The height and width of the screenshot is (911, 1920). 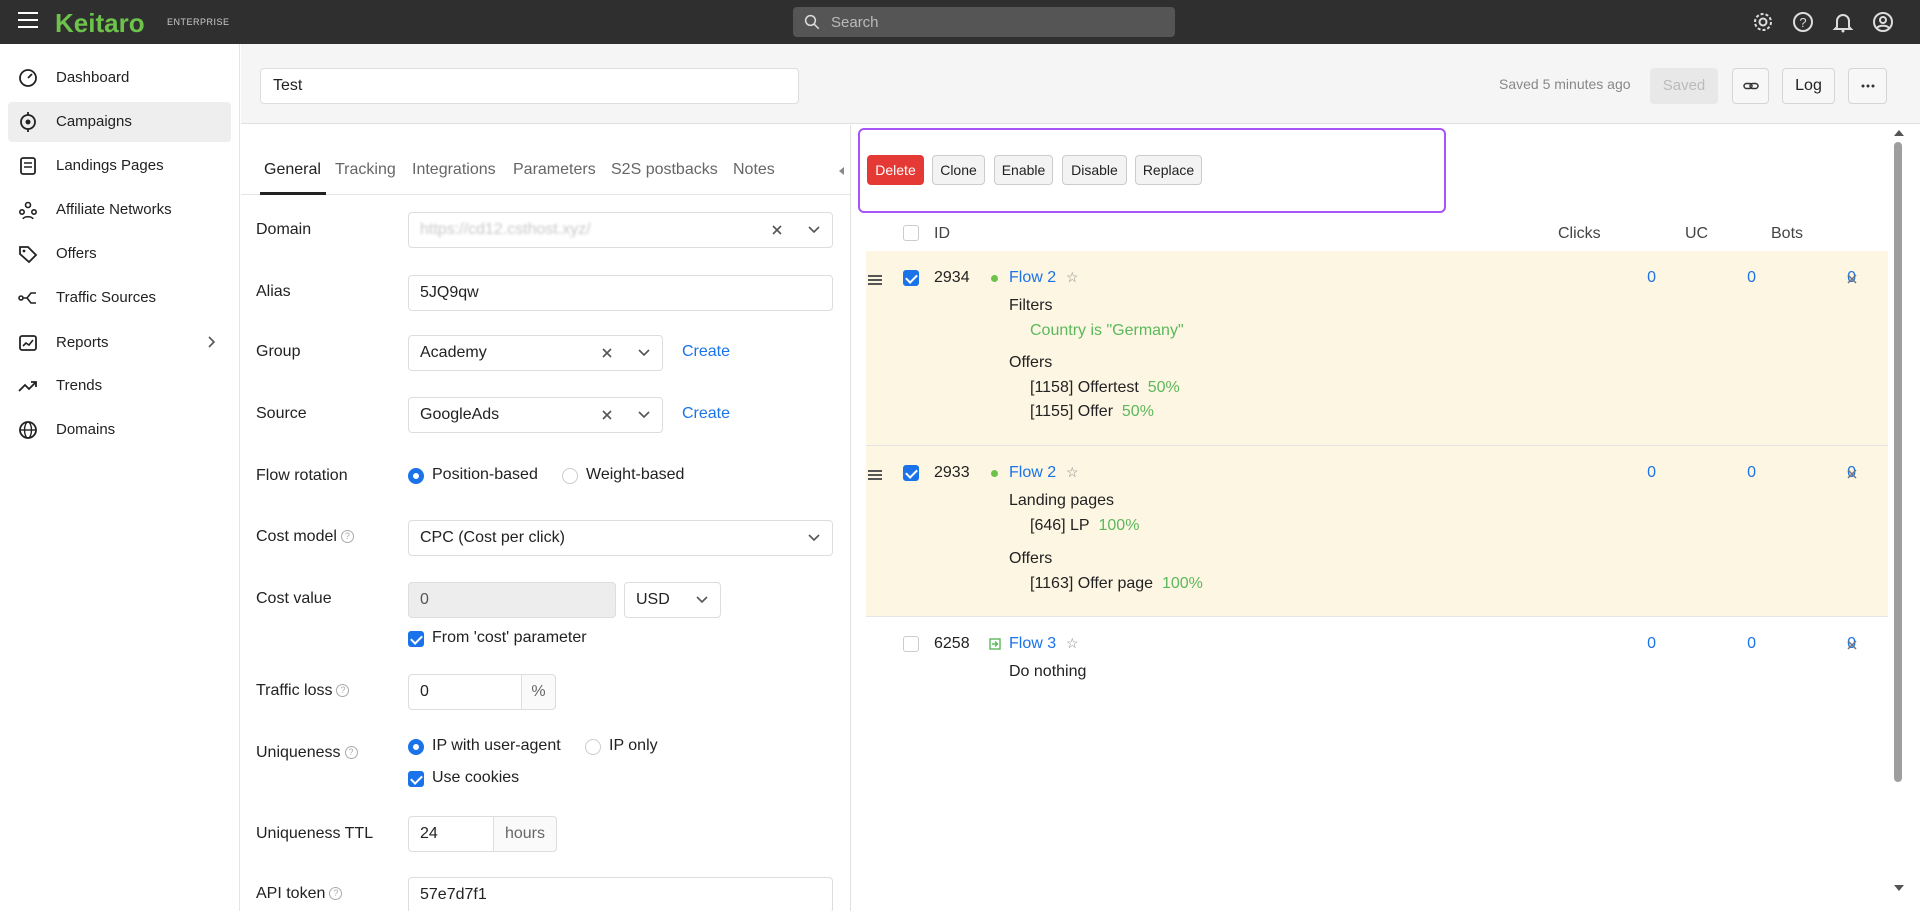 I want to click on sidebar-item-campaigns: Campaigns, so click(x=119, y=122).